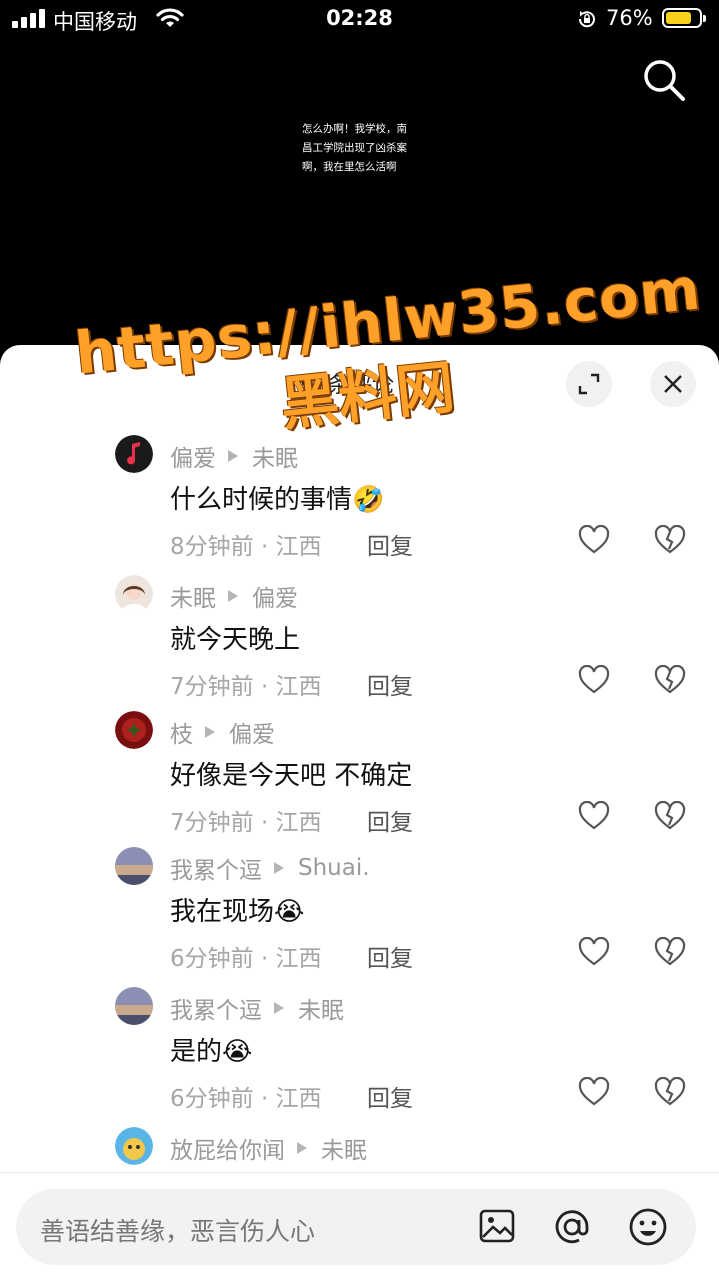 The width and height of the screenshot is (719, 1281). Describe the element at coordinates (497, 1226) in the screenshot. I see `image-icon` at that location.